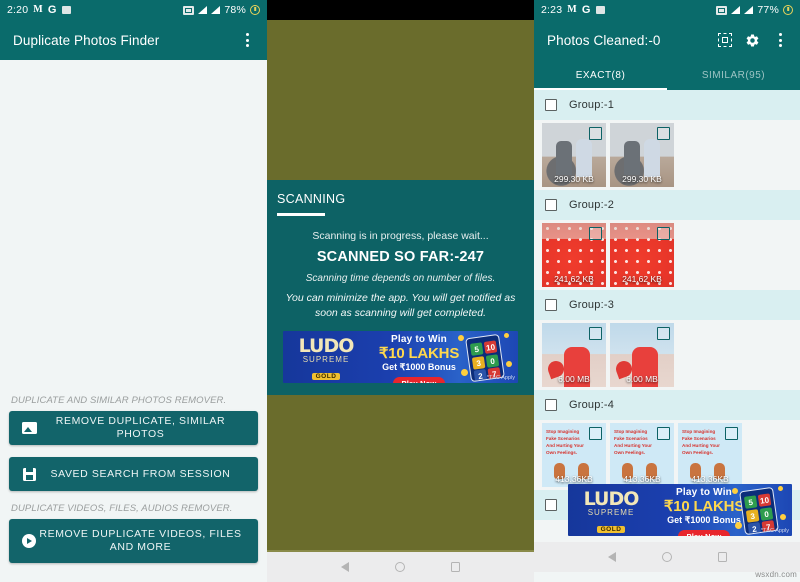 Image resolution: width=800 pixels, height=582 pixels. I want to click on saved-search-button: SAVED SEARCH FROM SESSION, so click(133, 474).